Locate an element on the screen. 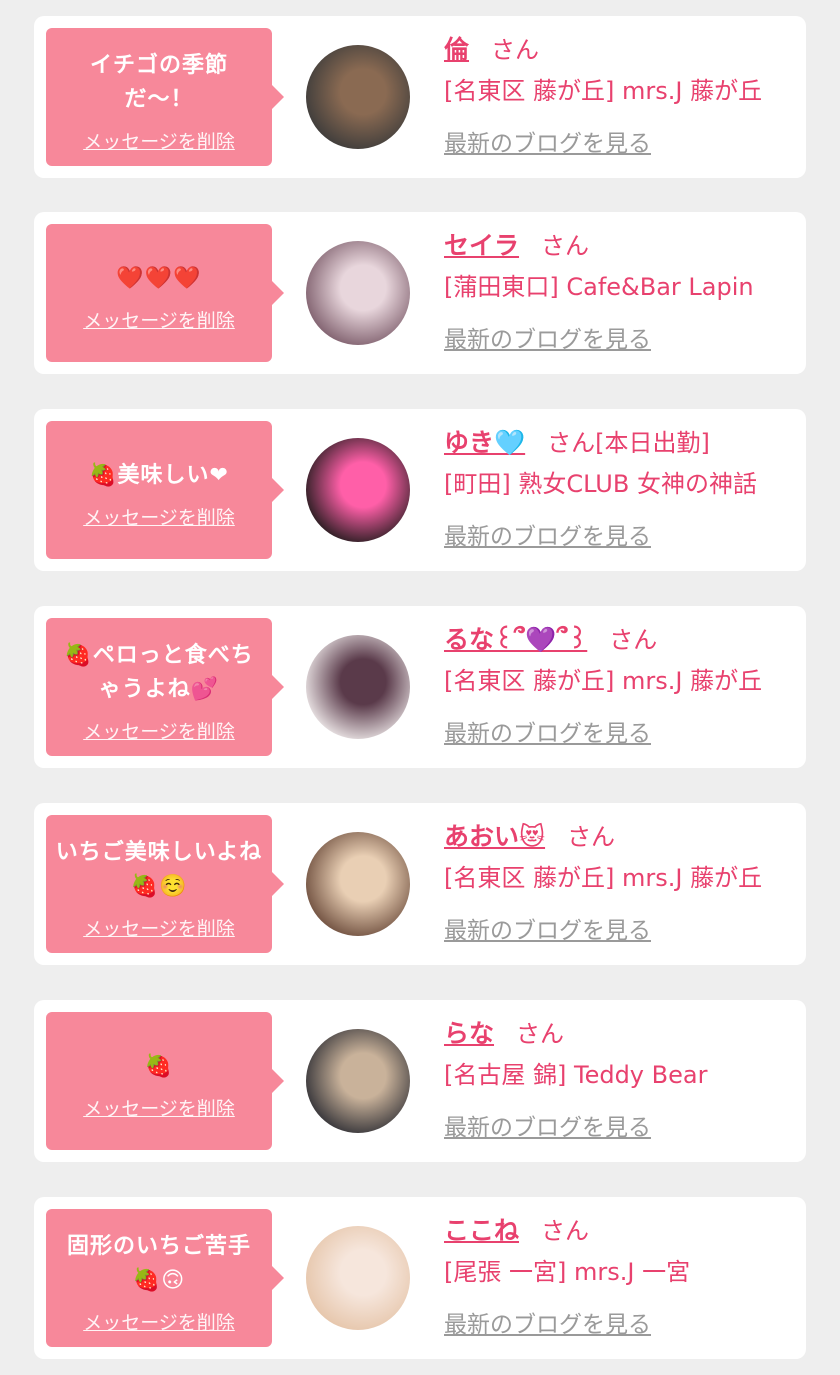  cast-name-link: るな꒰՞💜՞꒱ is located at coordinates (515, 639).